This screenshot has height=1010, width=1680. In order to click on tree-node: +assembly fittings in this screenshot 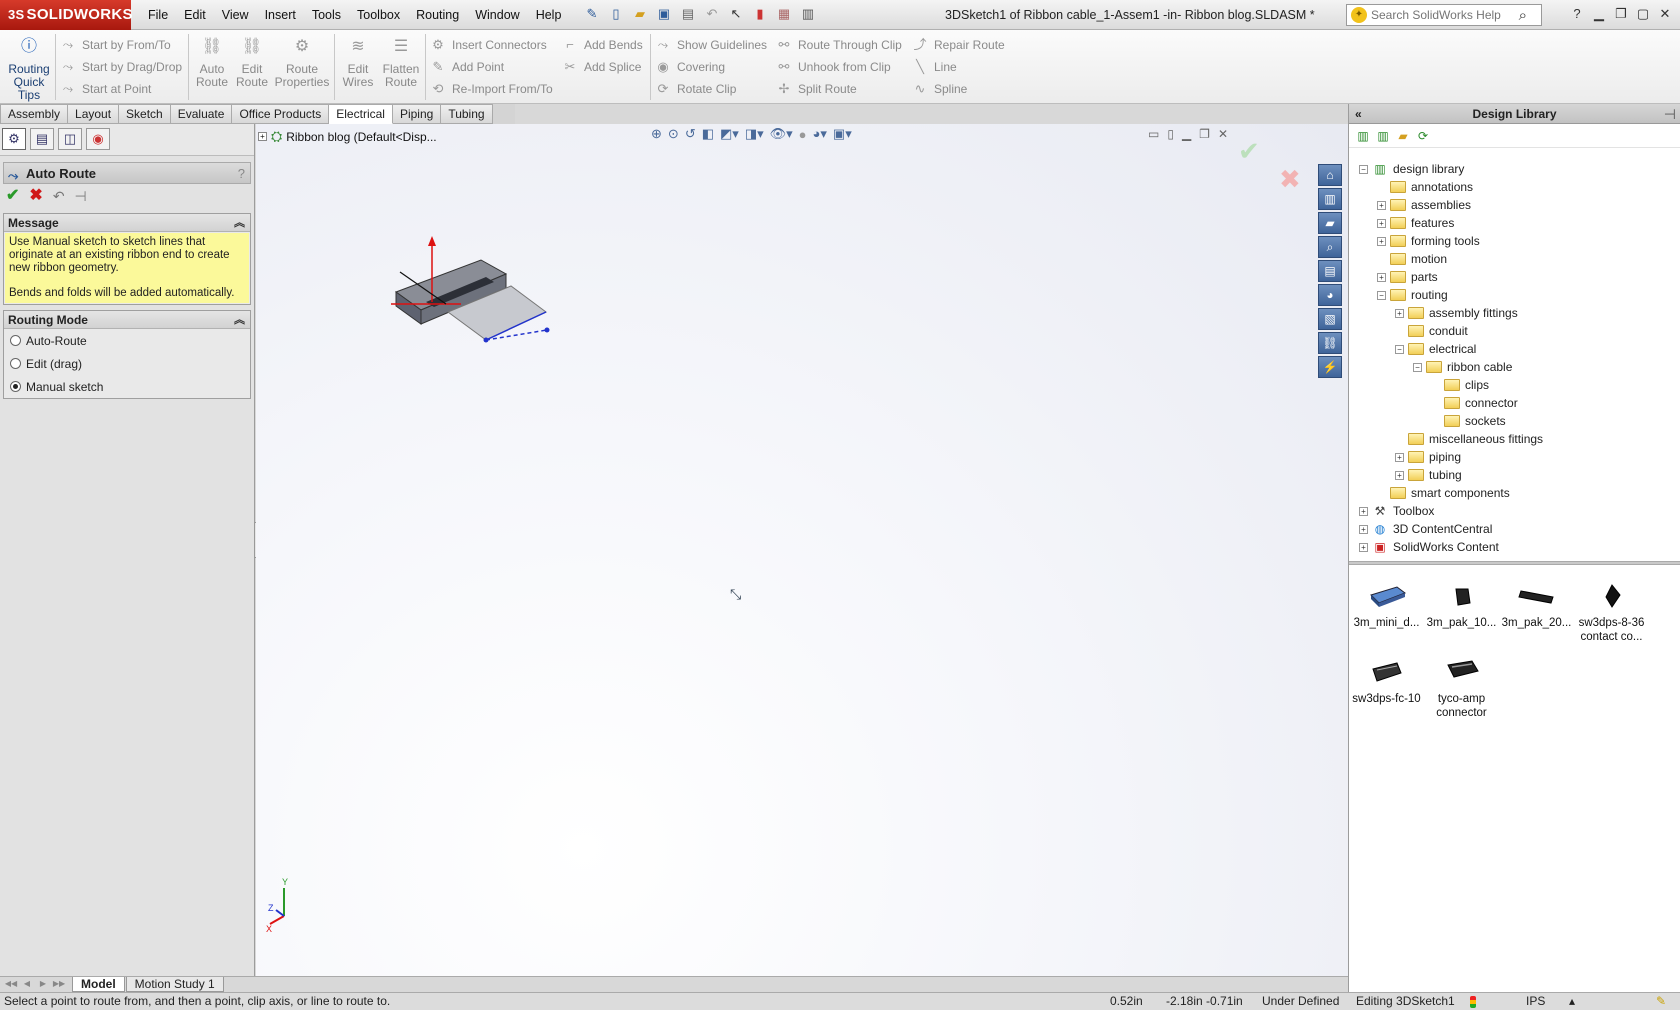, I will do `click(1514, 313)`.